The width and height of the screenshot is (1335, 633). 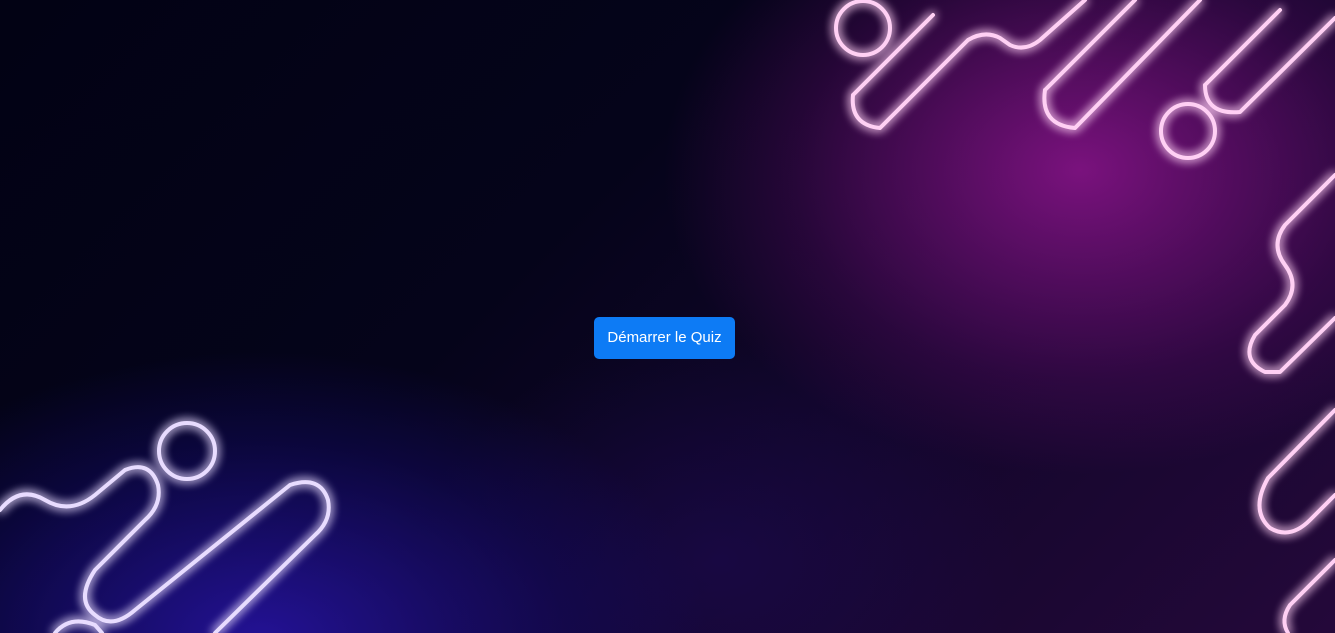 I want to click on neon-shapes-bottom-left, so click(x=165, y=527).